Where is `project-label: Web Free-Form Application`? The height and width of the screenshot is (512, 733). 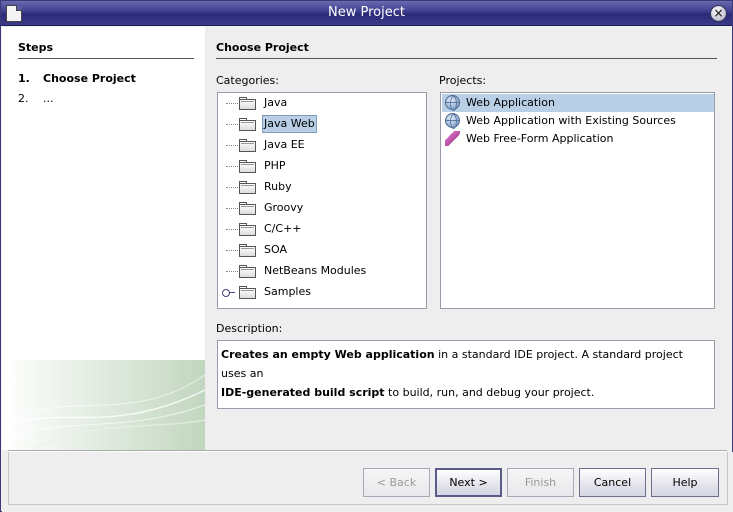
project-label: Web Free-Form Application is located at coordinates (540, 138).